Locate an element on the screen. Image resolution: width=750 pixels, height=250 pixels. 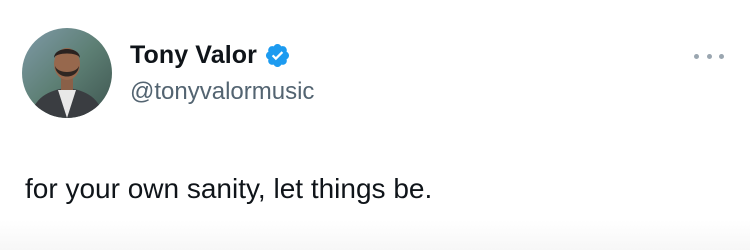
handle: @tonyvalormusic is located at coordinates (222, 92).